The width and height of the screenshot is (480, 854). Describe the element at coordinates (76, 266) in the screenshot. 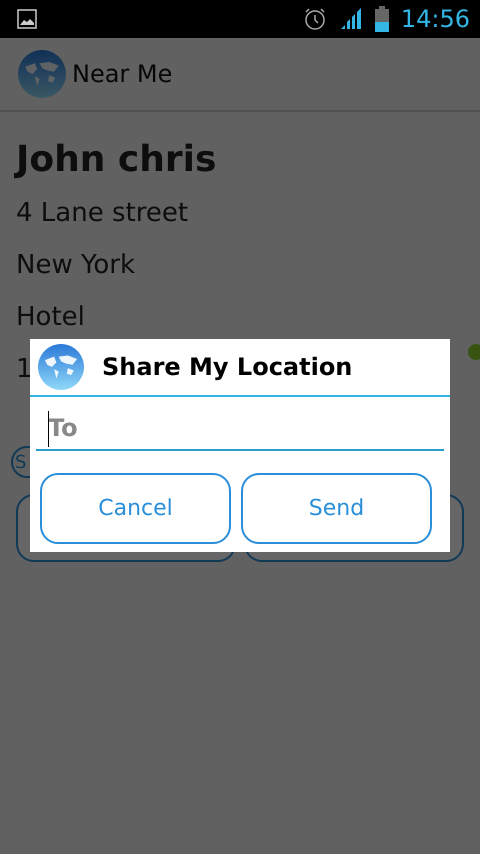

I see `detail-text: New York` at that location.